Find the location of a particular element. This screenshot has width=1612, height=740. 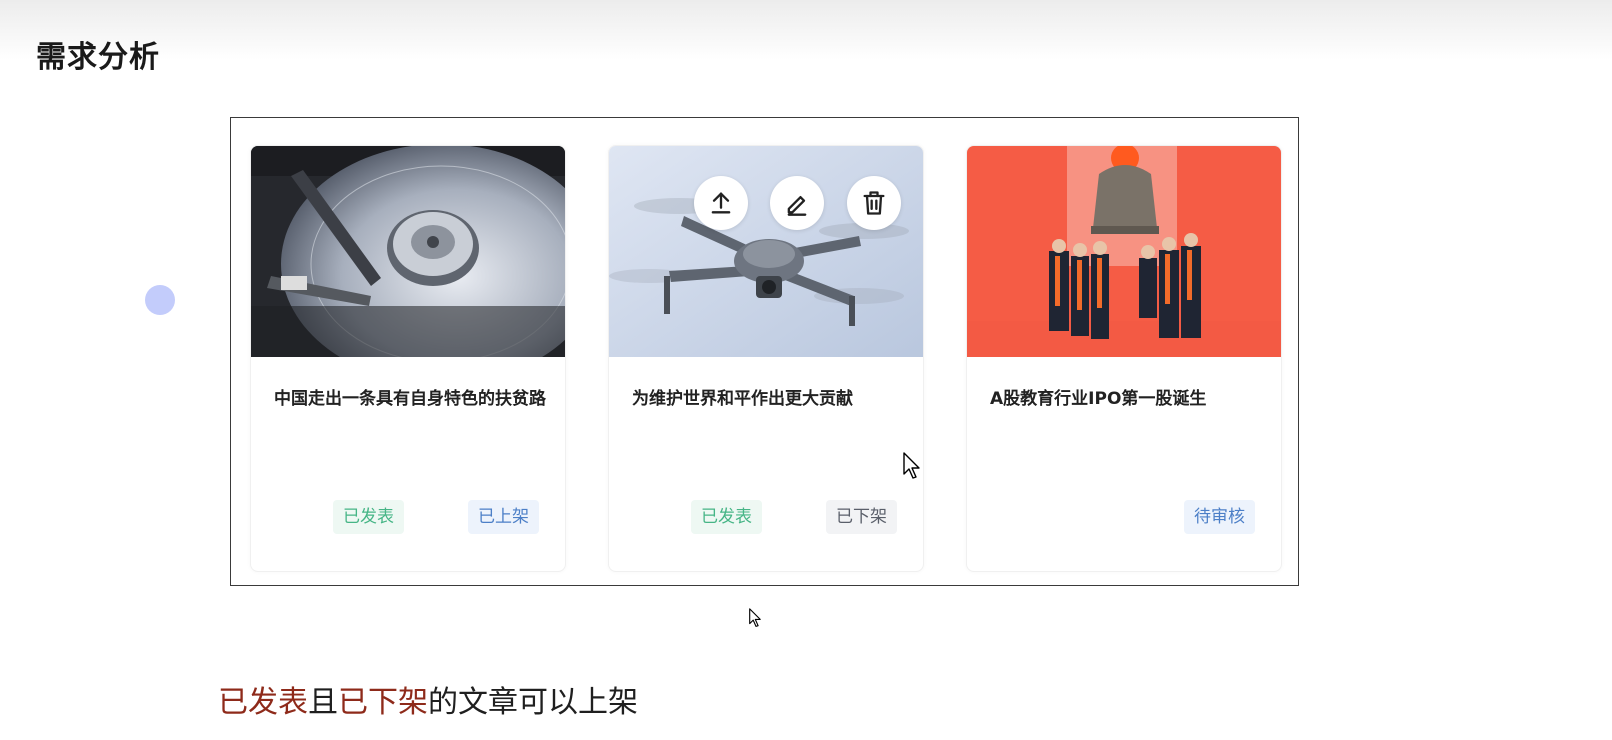

edit-icon is located at coordinates (797, 206).